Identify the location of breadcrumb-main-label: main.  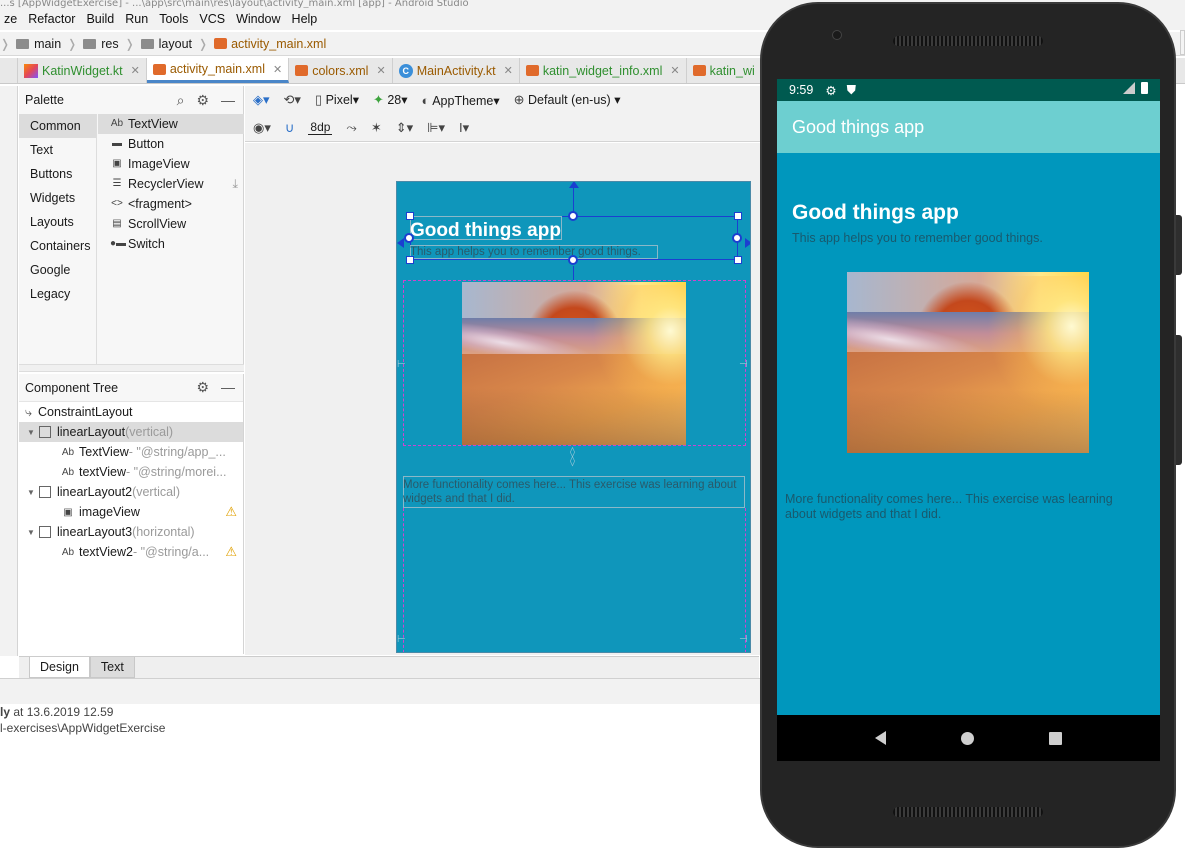
(48, 43).